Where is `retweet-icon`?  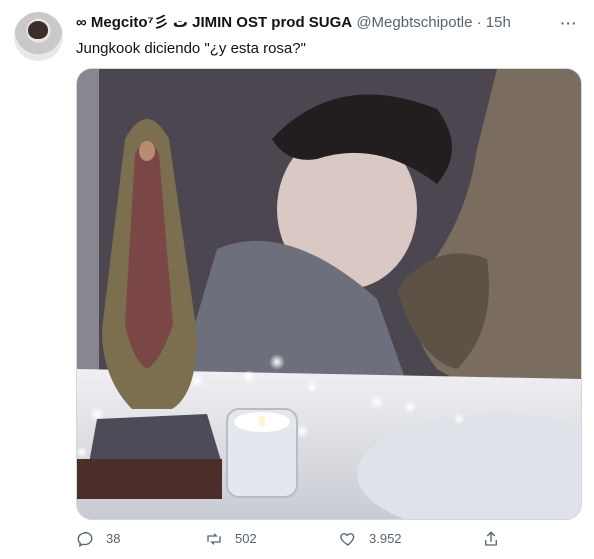 retweet-icon is located at coordinates (214, 539).